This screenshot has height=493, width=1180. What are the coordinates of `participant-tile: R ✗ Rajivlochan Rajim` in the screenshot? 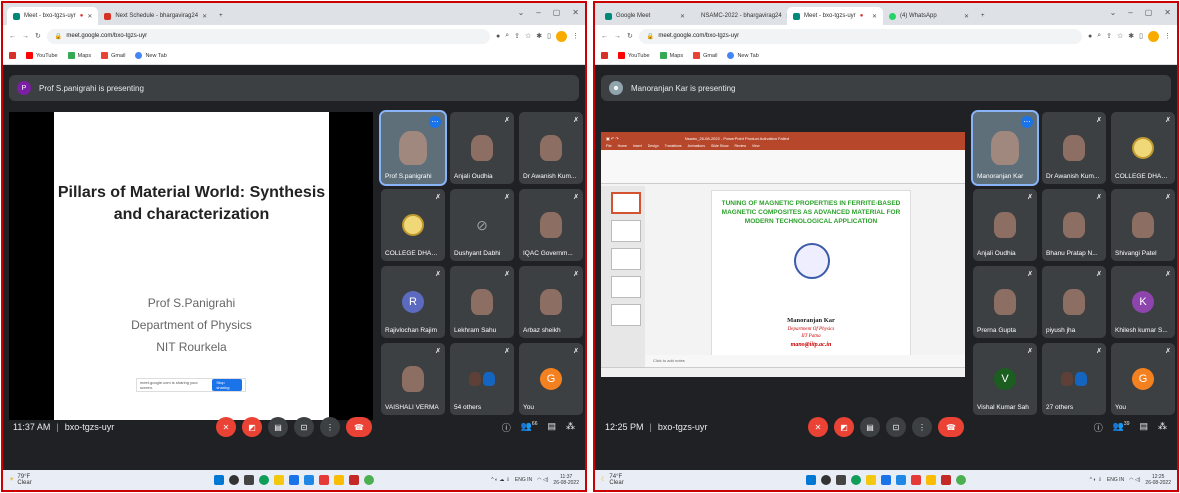 It's located at (413, 302).